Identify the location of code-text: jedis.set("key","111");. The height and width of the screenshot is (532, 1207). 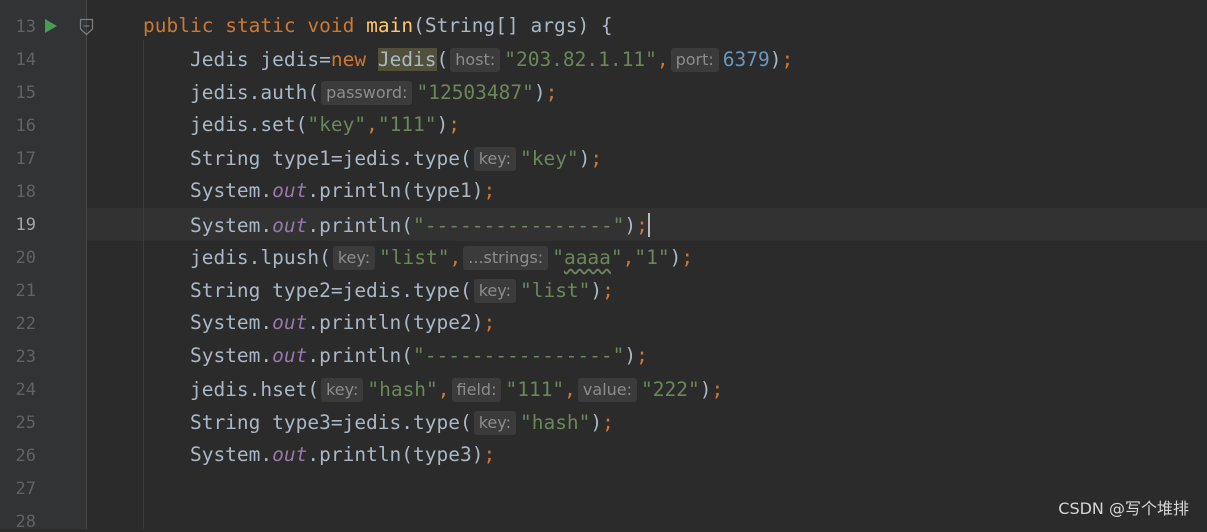
(301, 125).